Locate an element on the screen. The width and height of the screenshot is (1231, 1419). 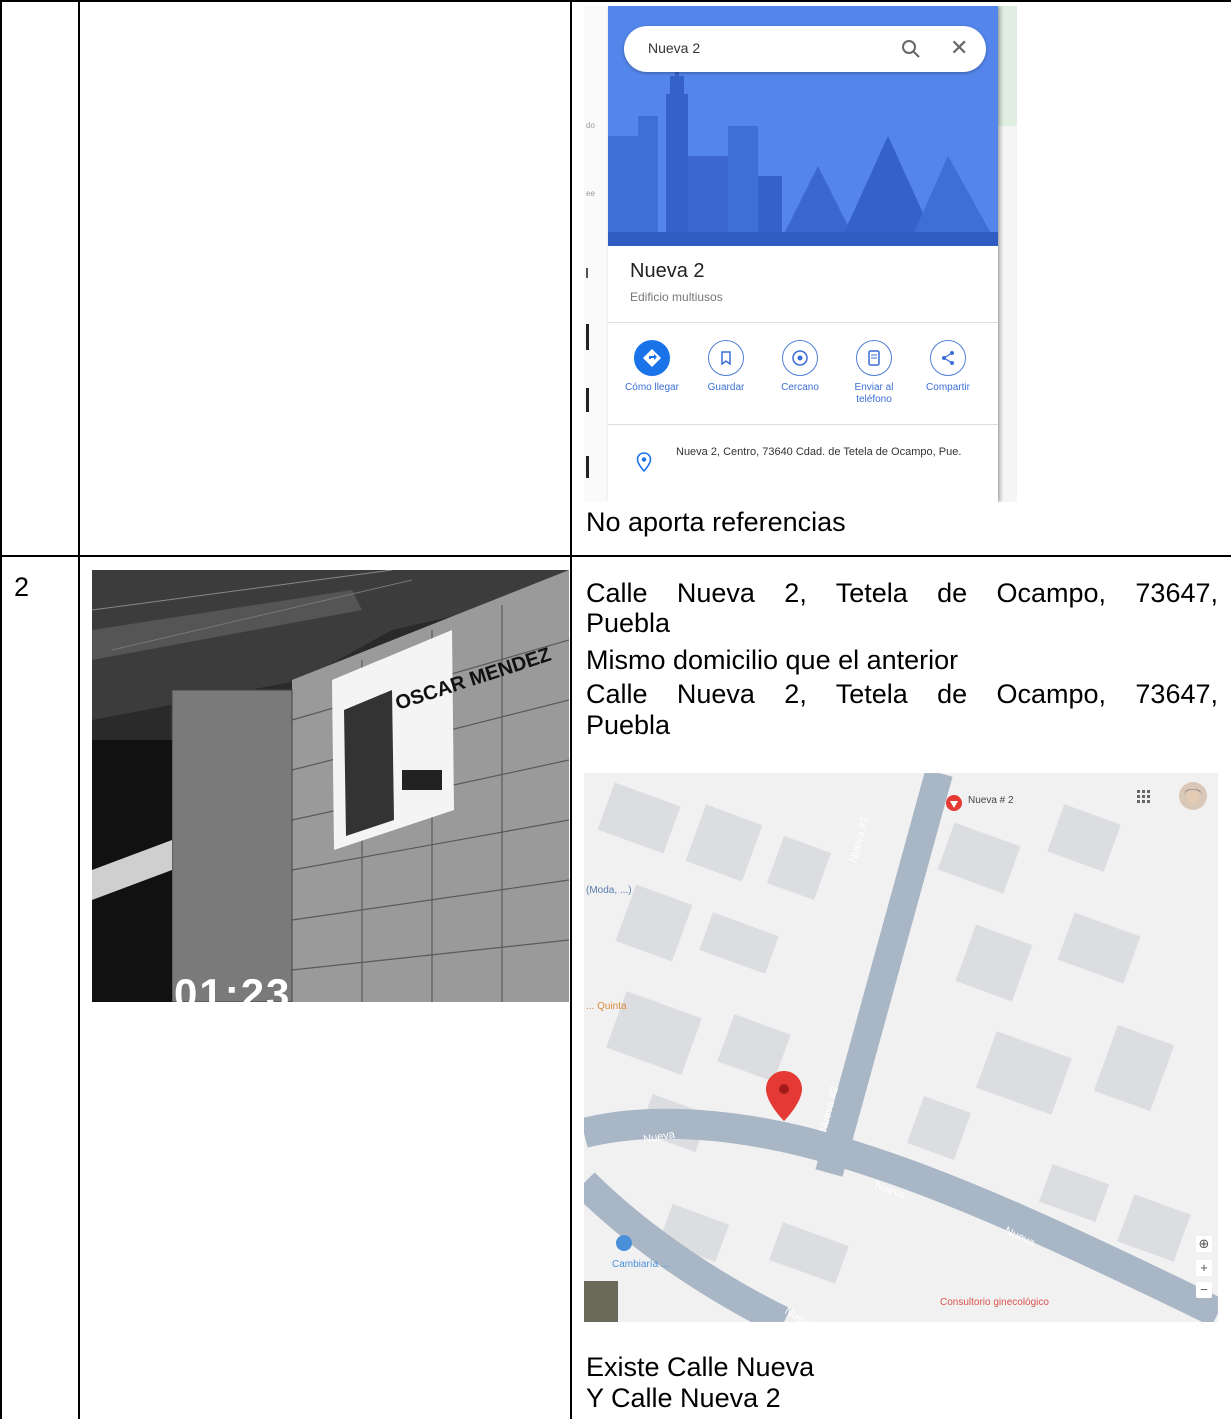
address-line-1-cont: Puebla is located at coordinates (628, 623).